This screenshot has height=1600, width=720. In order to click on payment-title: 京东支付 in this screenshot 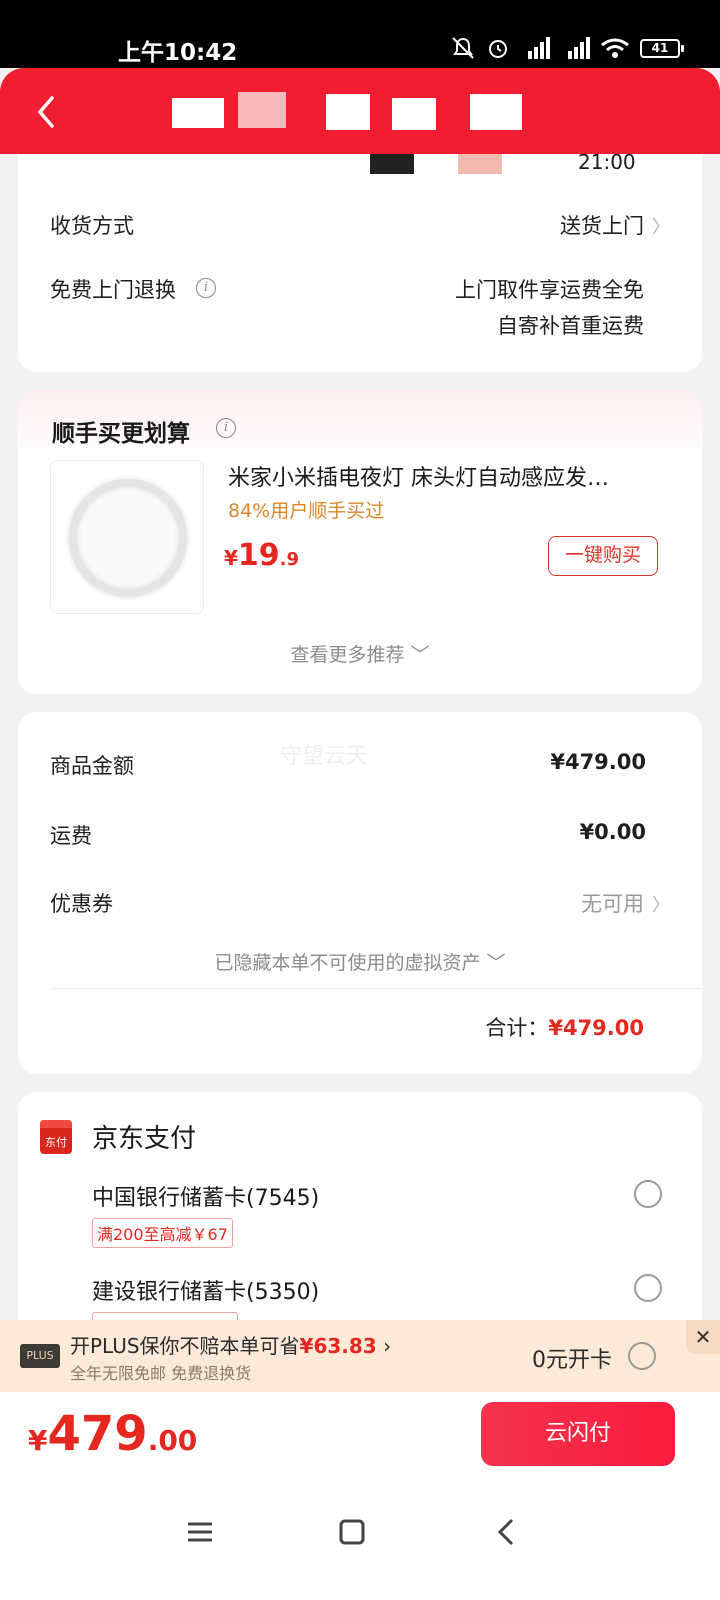, I will do `click(144, 1139)`.